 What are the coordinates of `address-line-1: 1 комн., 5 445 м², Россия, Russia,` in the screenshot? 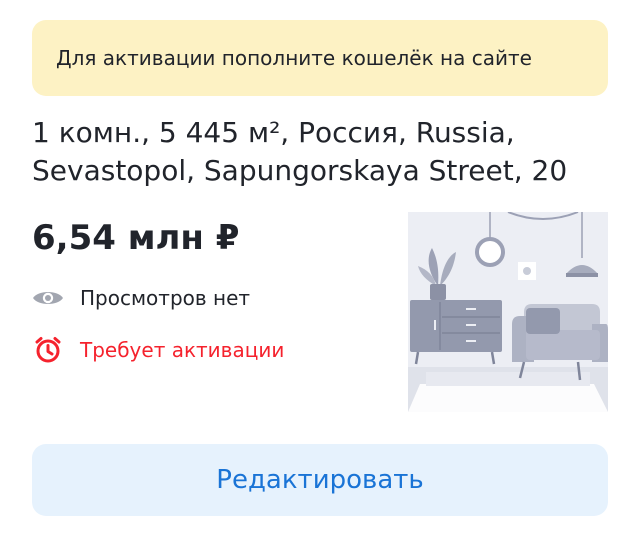 It's located at (273, 132).